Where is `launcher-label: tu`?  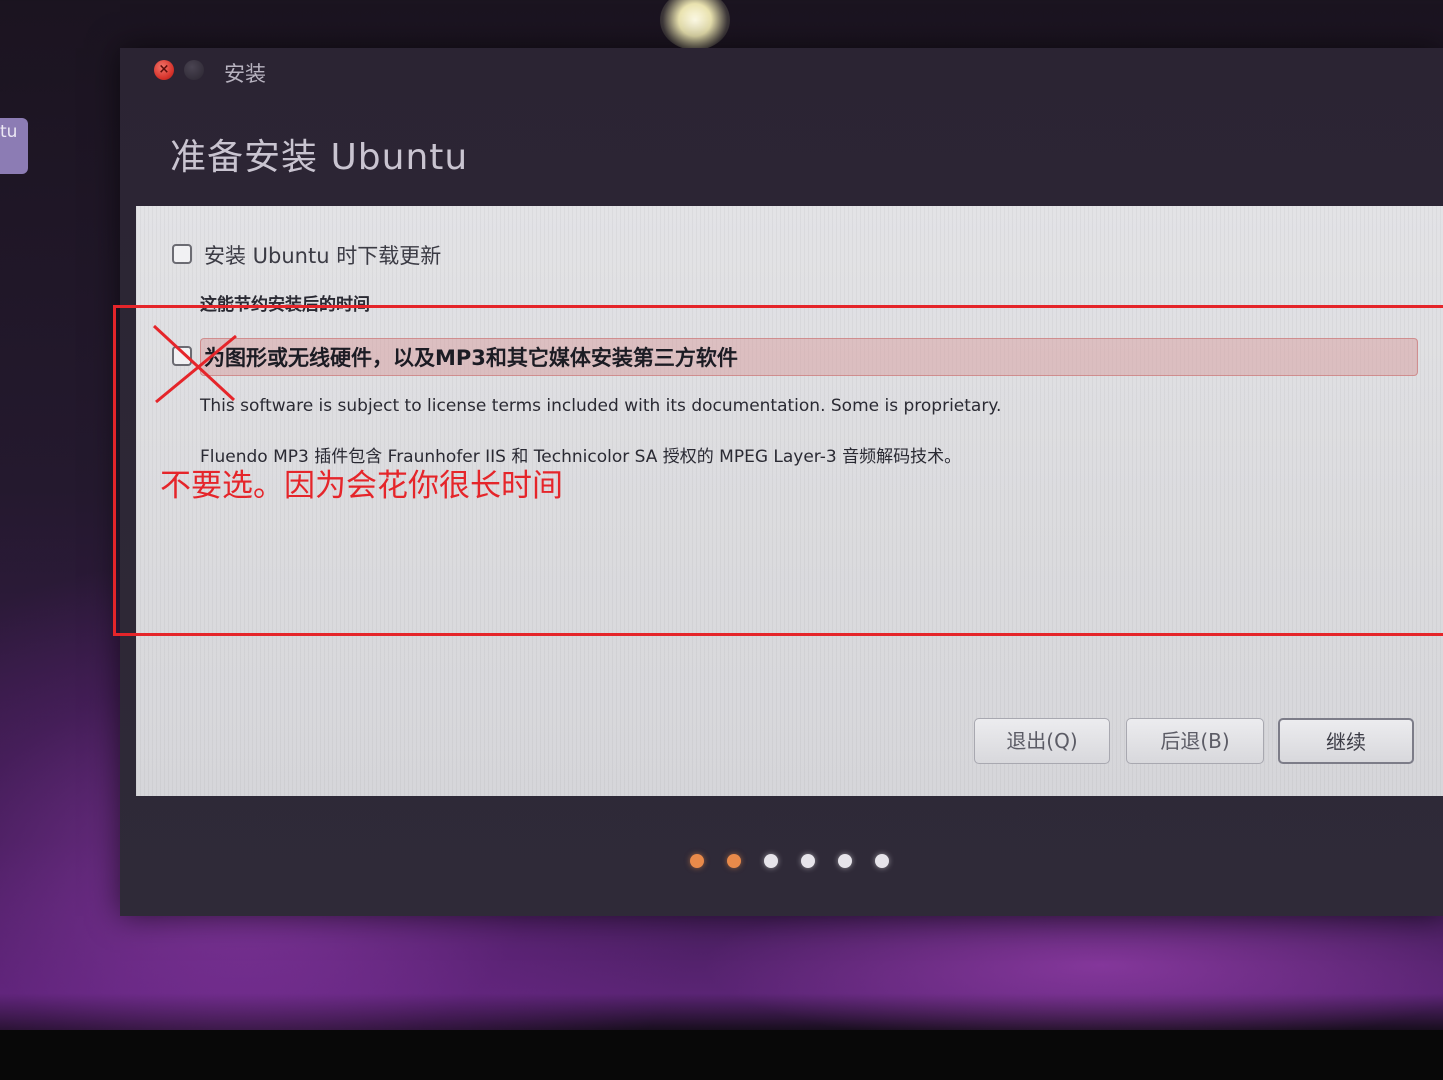 launcher-label: tu is located at coordinates (9, 132).